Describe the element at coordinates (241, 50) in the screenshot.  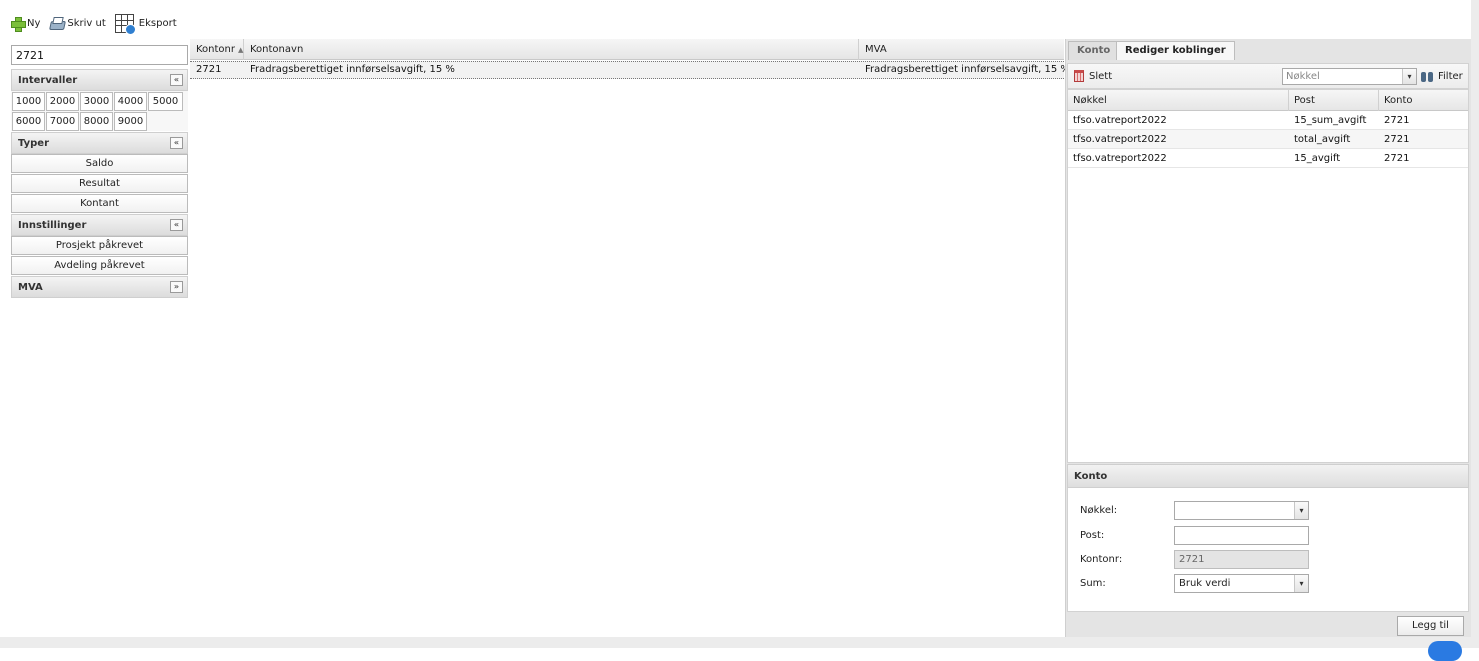
I see `sort-ascending-icon: ▲` at that location.